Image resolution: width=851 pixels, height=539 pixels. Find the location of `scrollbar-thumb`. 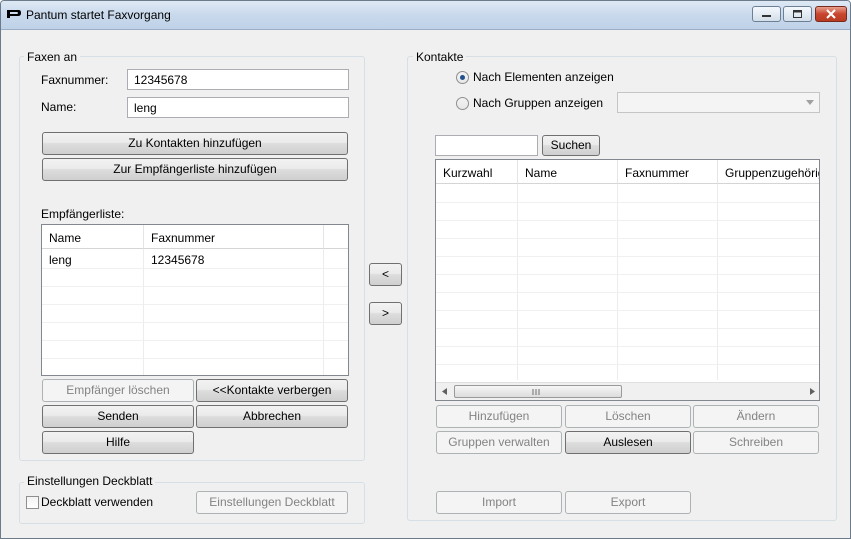

scrollbar-thumb is located at coordinates (538, 391).